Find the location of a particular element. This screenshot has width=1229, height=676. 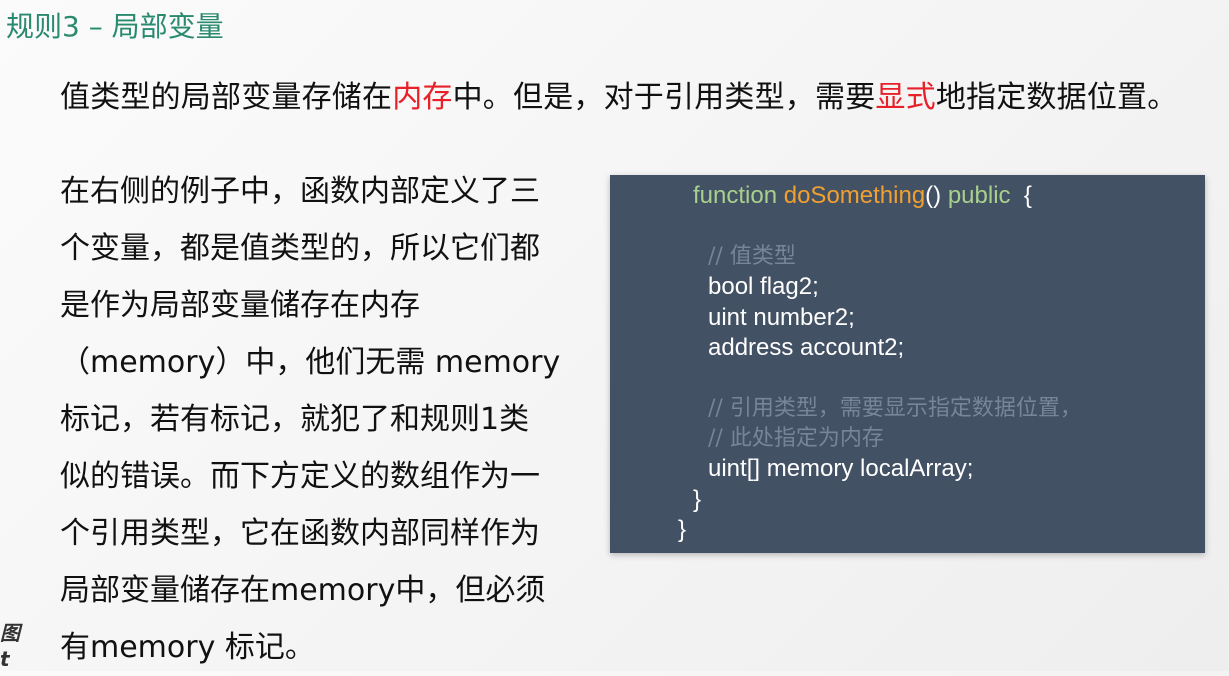

paragraph-line: 是作为局部变量储存在内存 is located at coordinates (240, 305).